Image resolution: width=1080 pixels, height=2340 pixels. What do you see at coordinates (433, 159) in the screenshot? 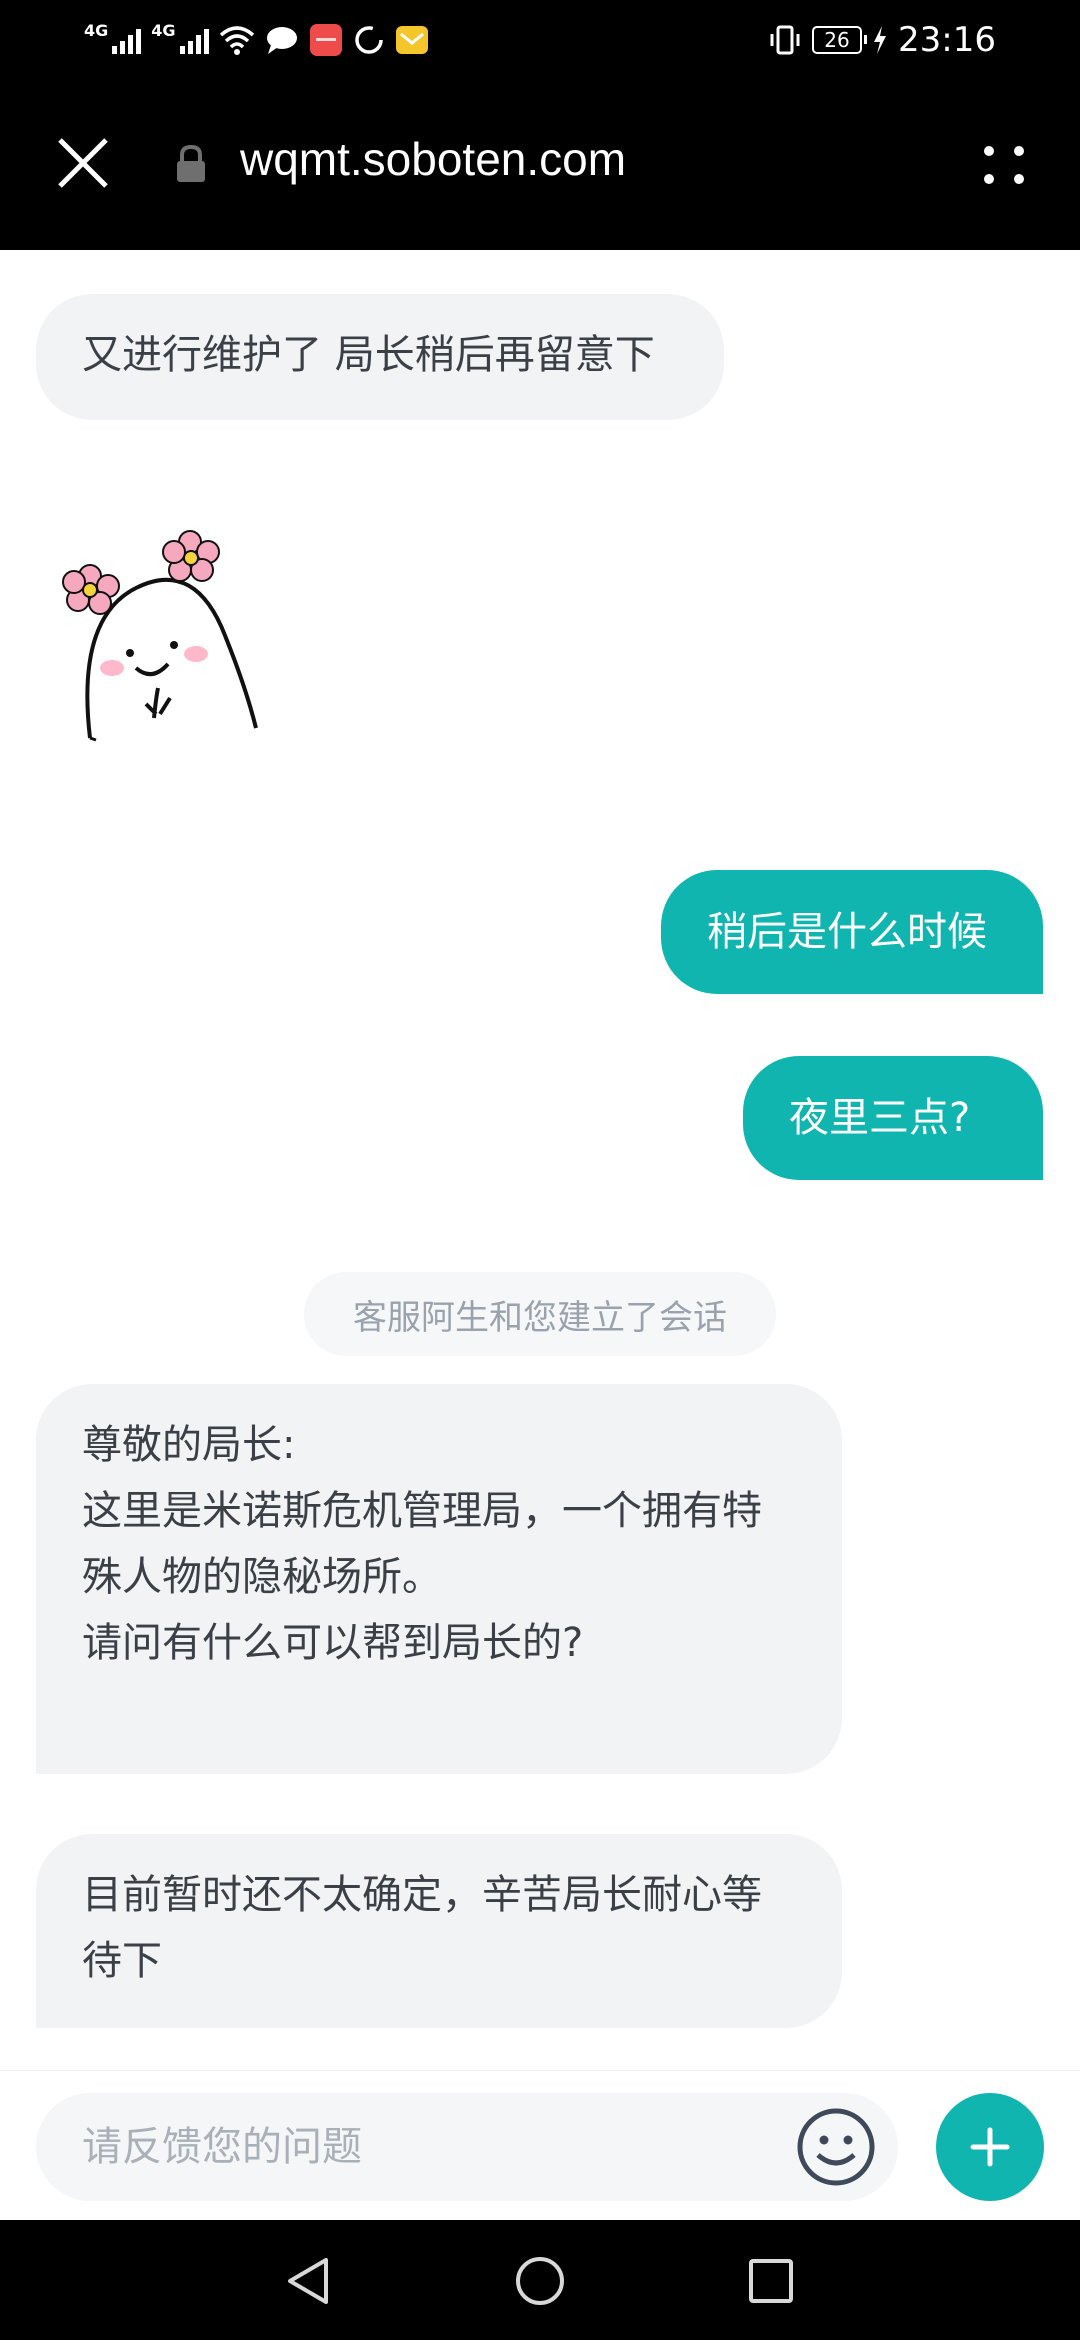
I see `url-text: wqmt.soboten.com` at bounding box center [433, 159].